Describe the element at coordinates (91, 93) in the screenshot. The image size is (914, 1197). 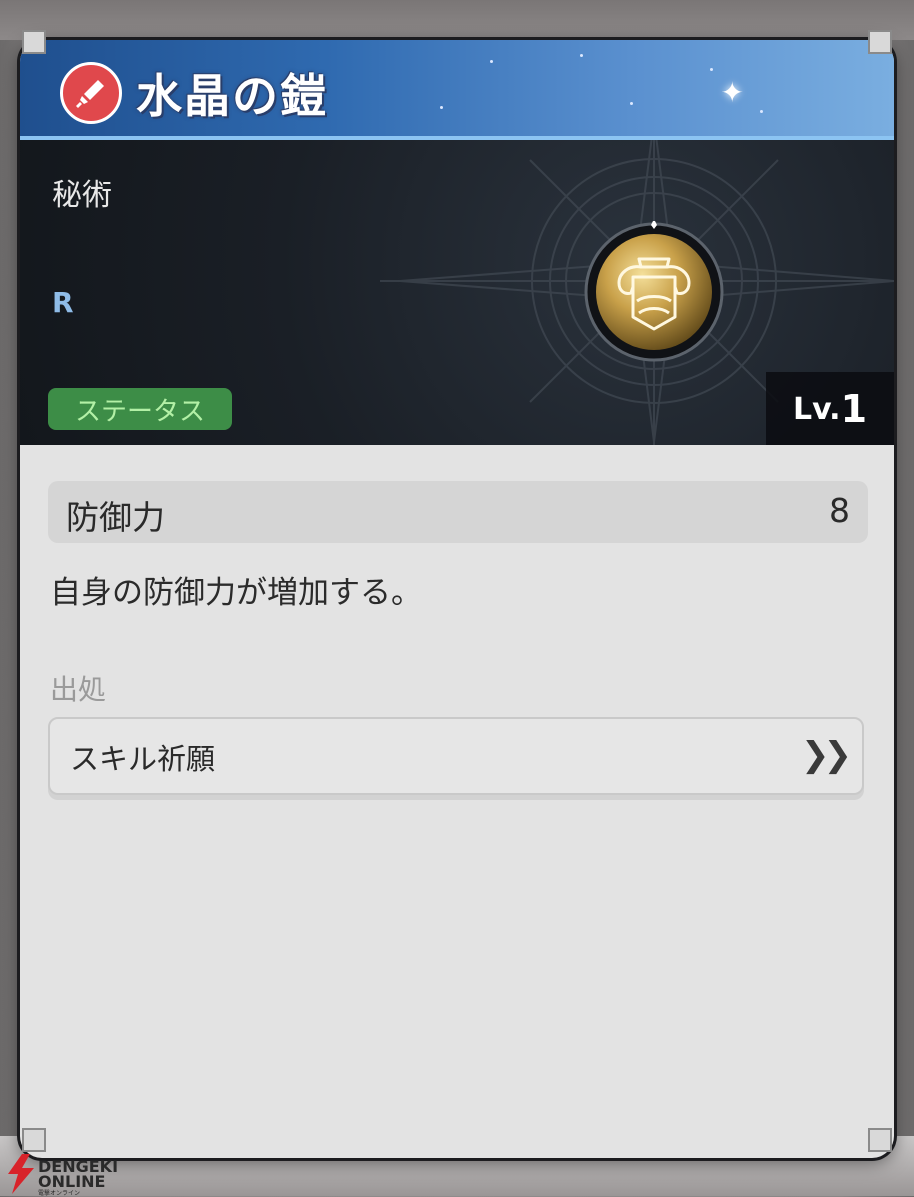
I see `sword-icon` at that location.